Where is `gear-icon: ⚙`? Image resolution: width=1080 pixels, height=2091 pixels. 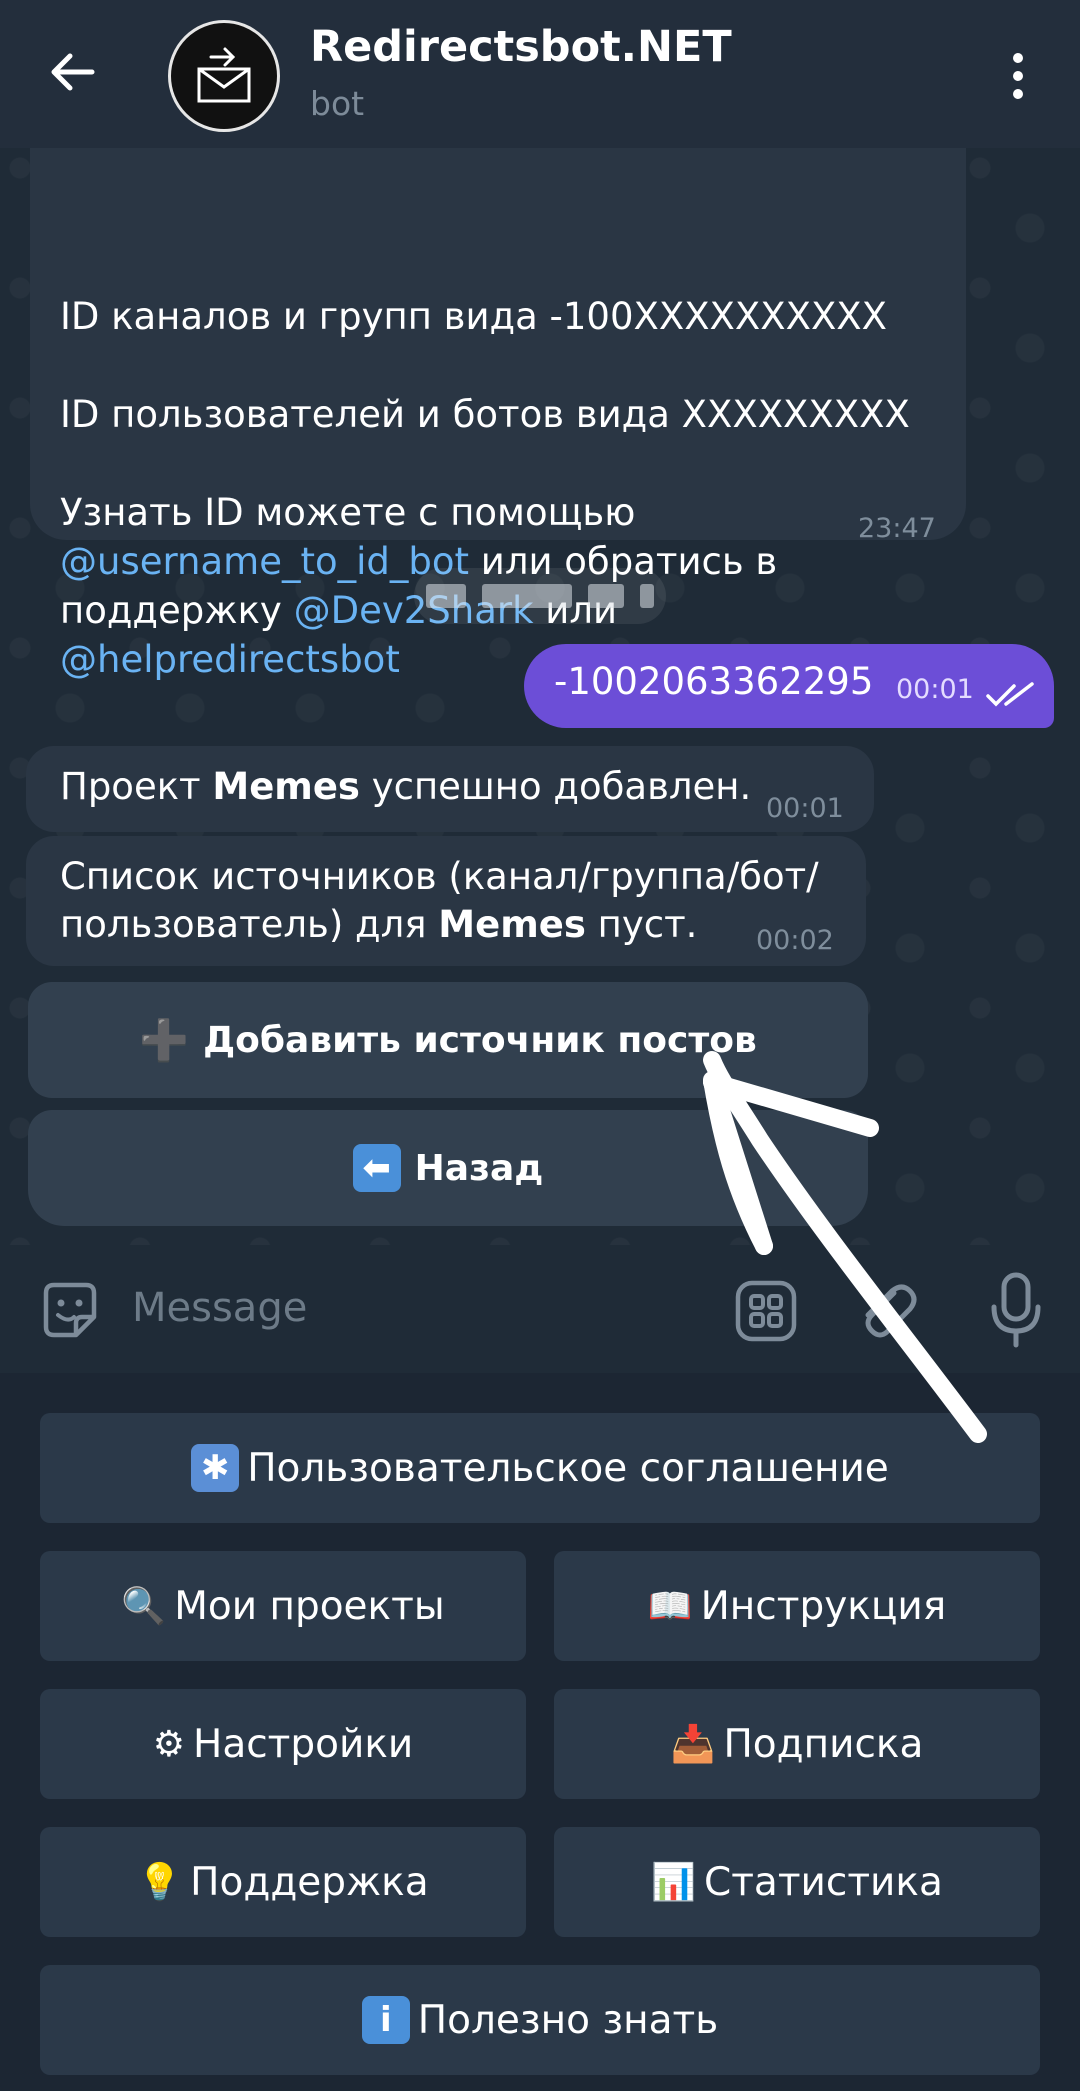 gear-icon: ⚙ is located at coordinates (168, 1744).